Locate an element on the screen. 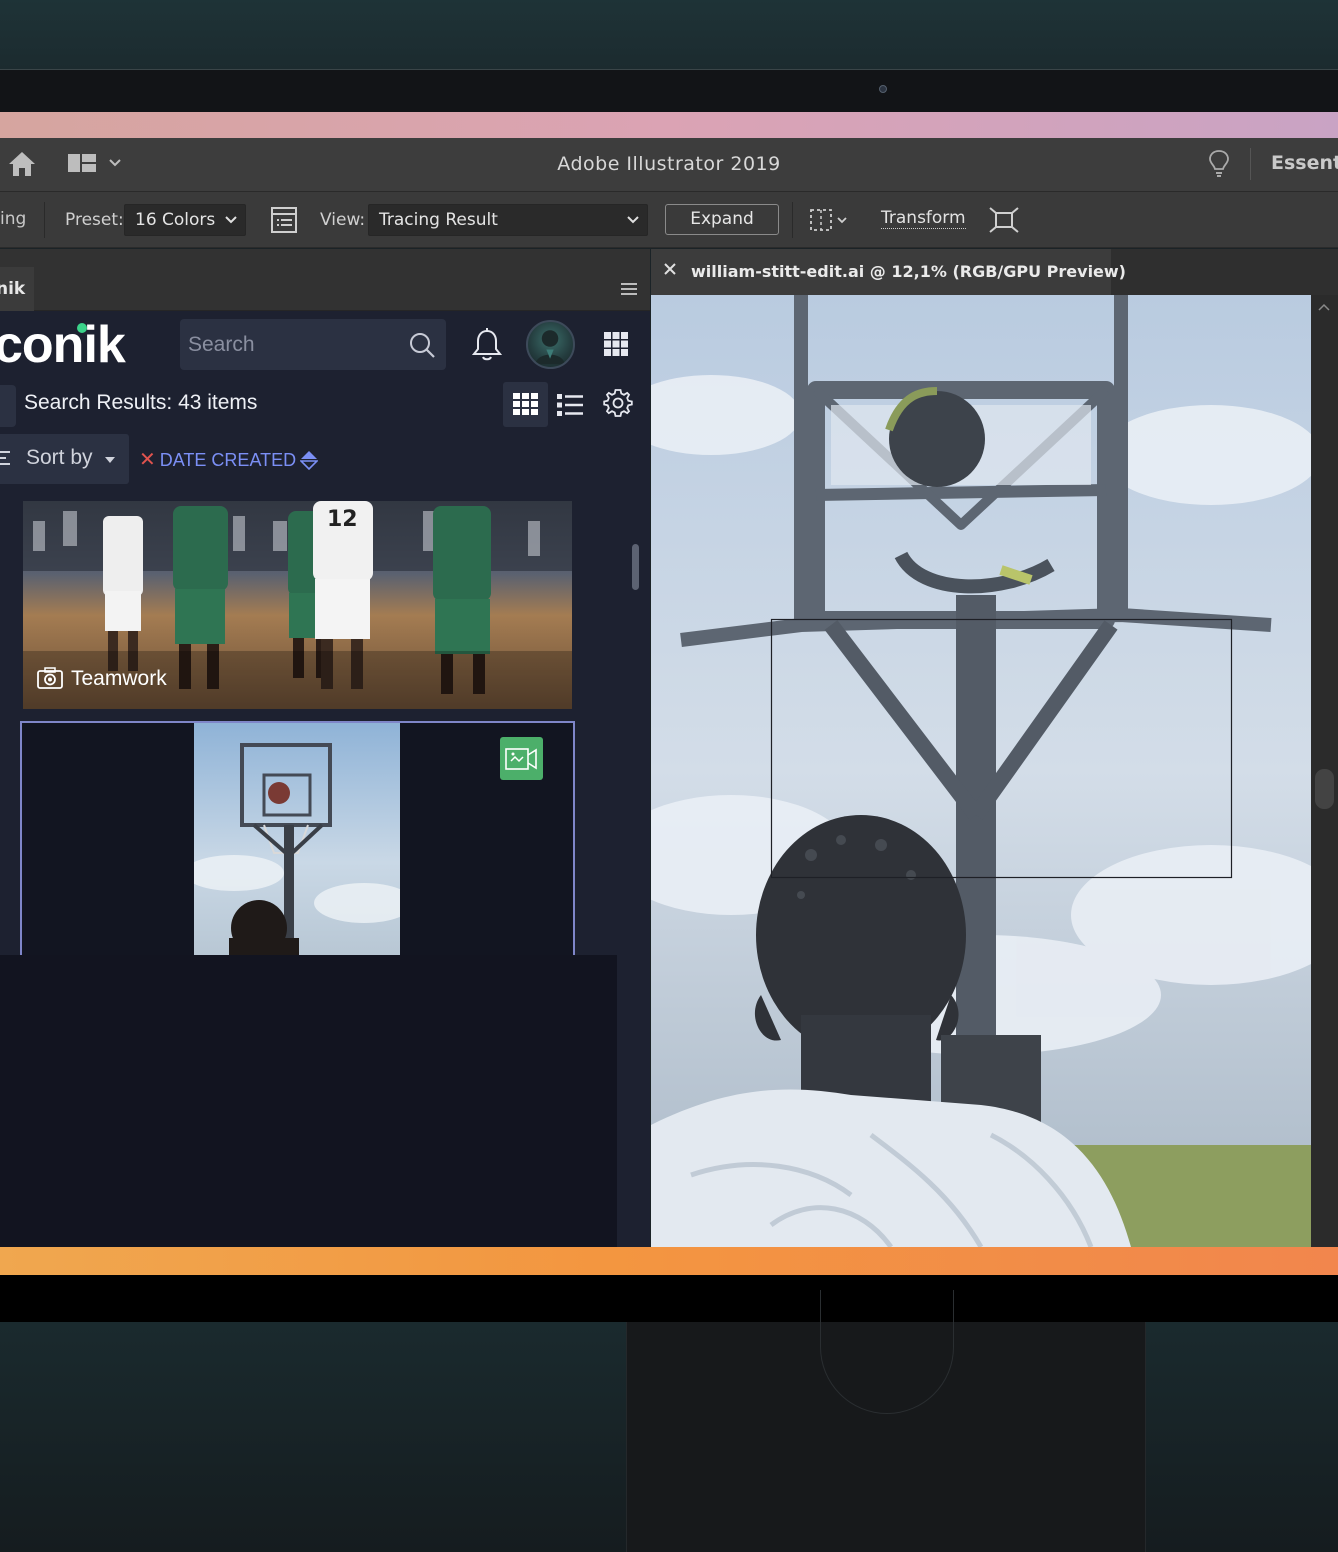 The height and width of the screenshot is (1552, 1338). sort-by-dropdown: Sort by is located at coordinates (64, 459).